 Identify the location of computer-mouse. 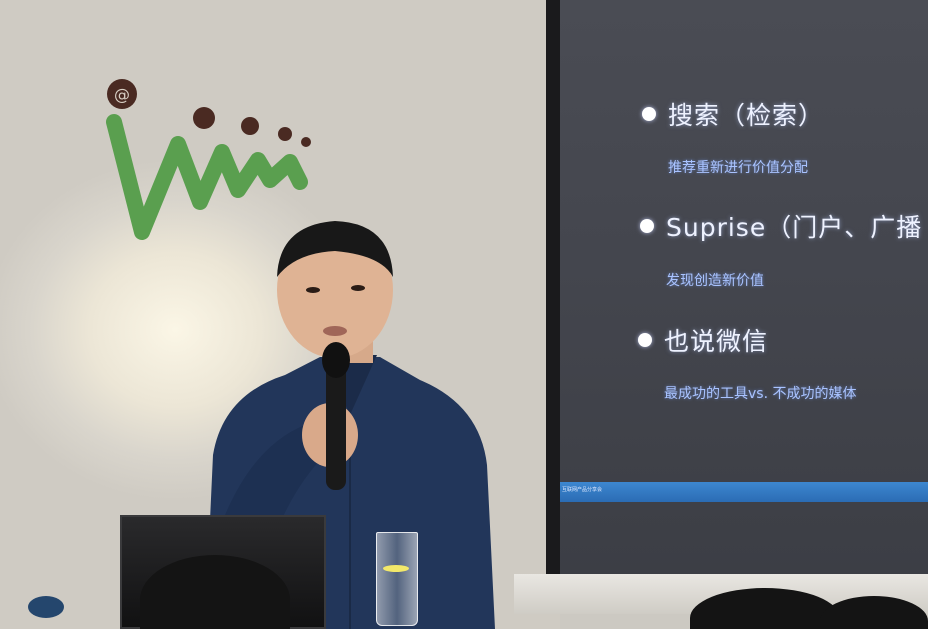
(46, 607).